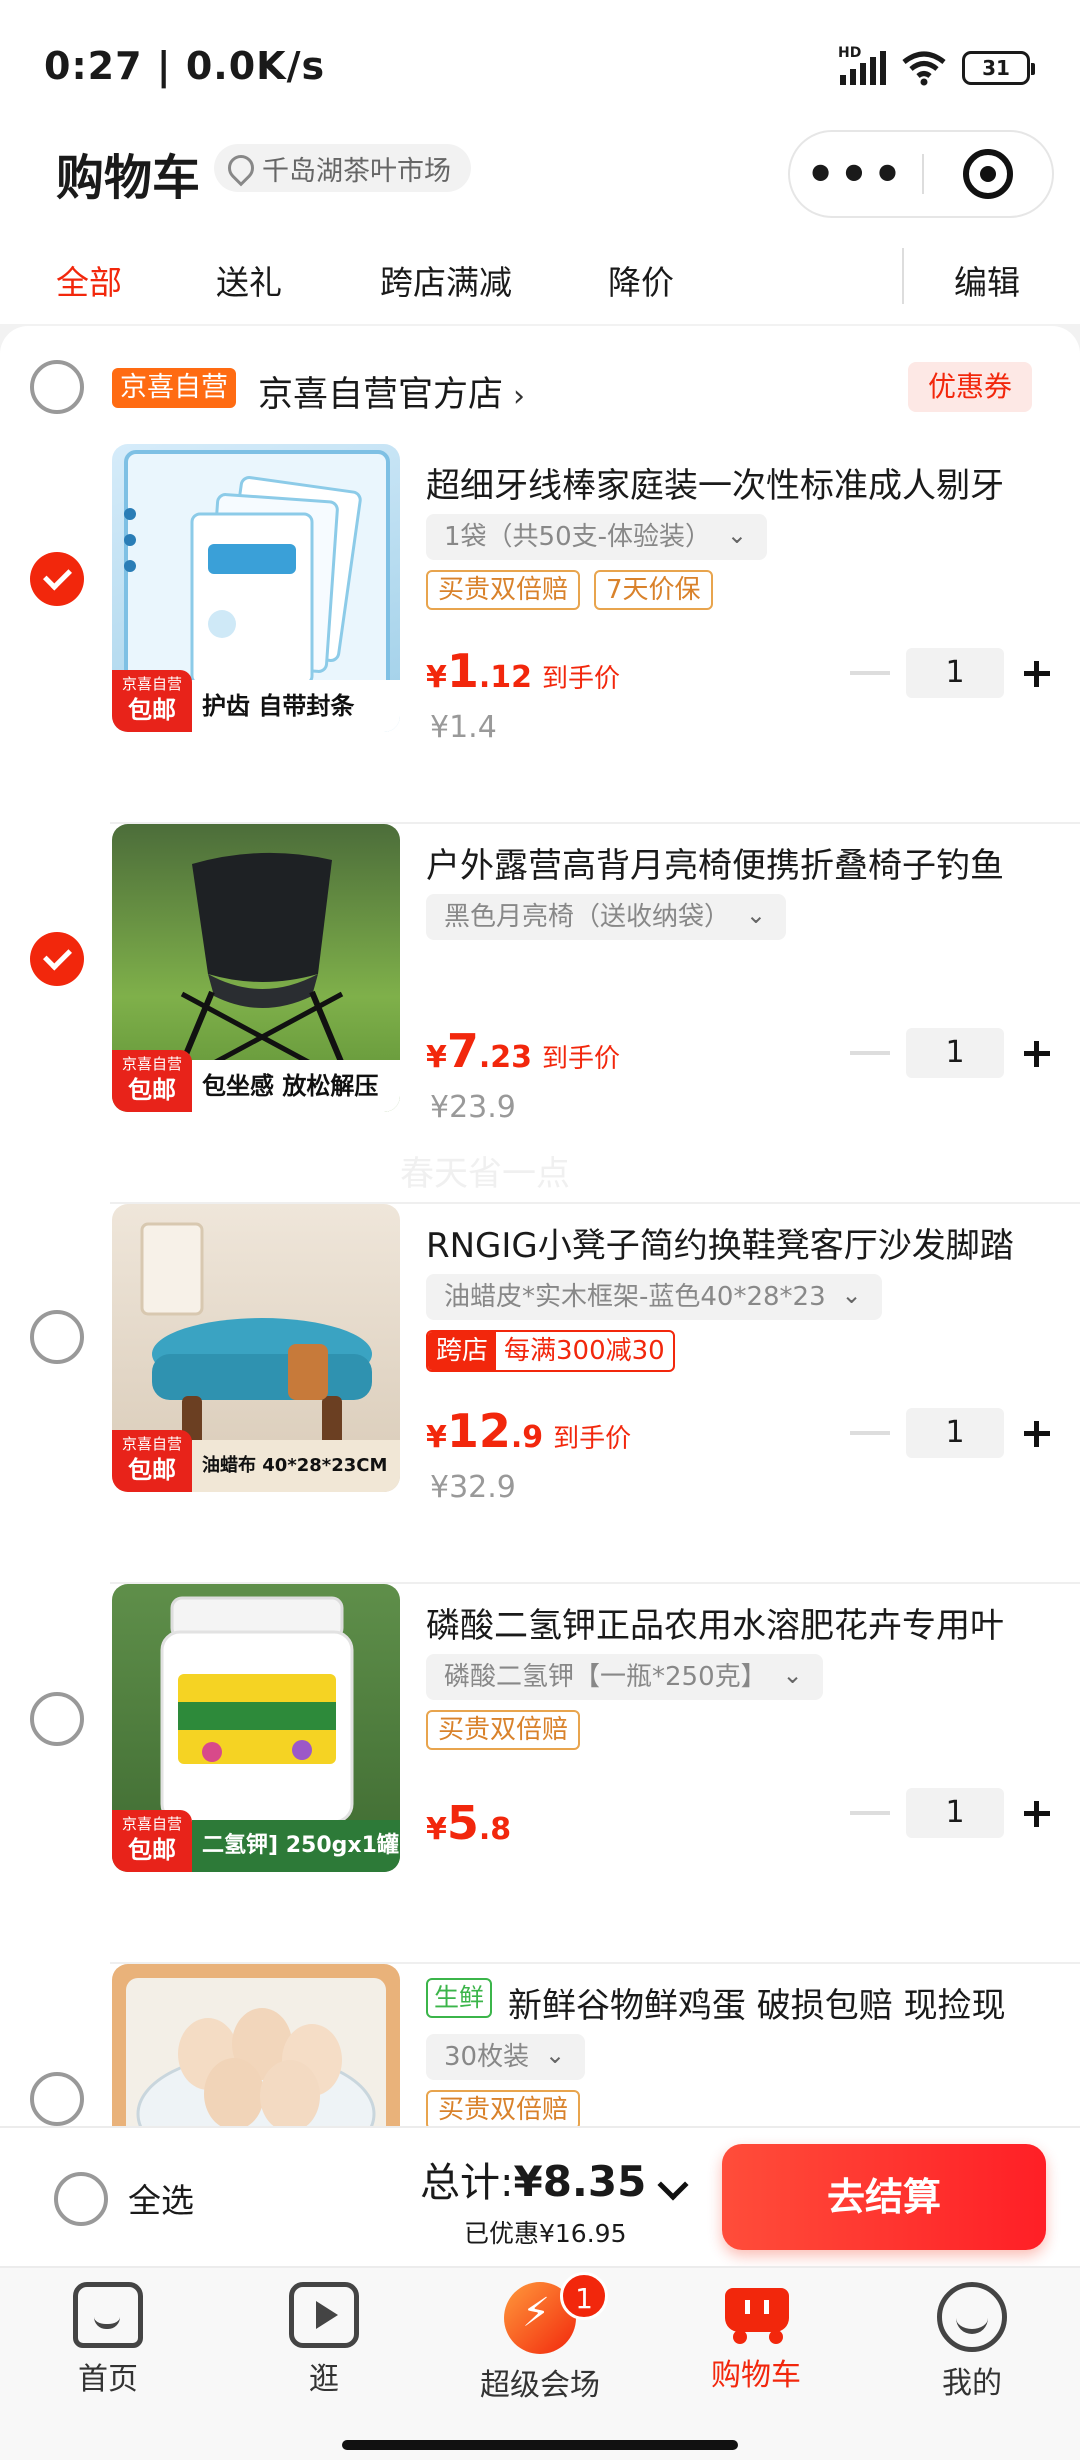 This screenshot has width=1080, height=2460. I want to click on coupon-button: 优惠券, so click(969, 387).